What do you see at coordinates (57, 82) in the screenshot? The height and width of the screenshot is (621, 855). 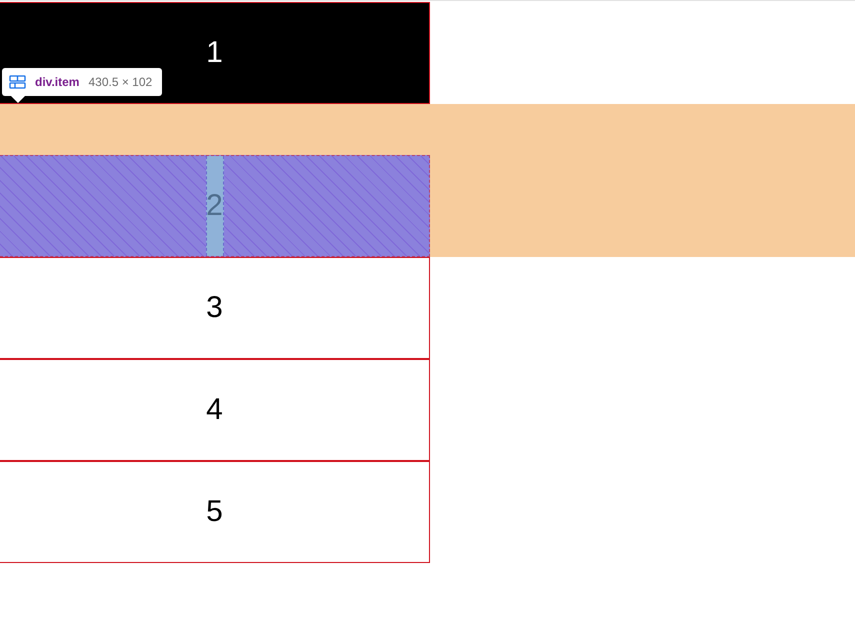 I see `element-selector: div.item` at bounding box center [57, 82].